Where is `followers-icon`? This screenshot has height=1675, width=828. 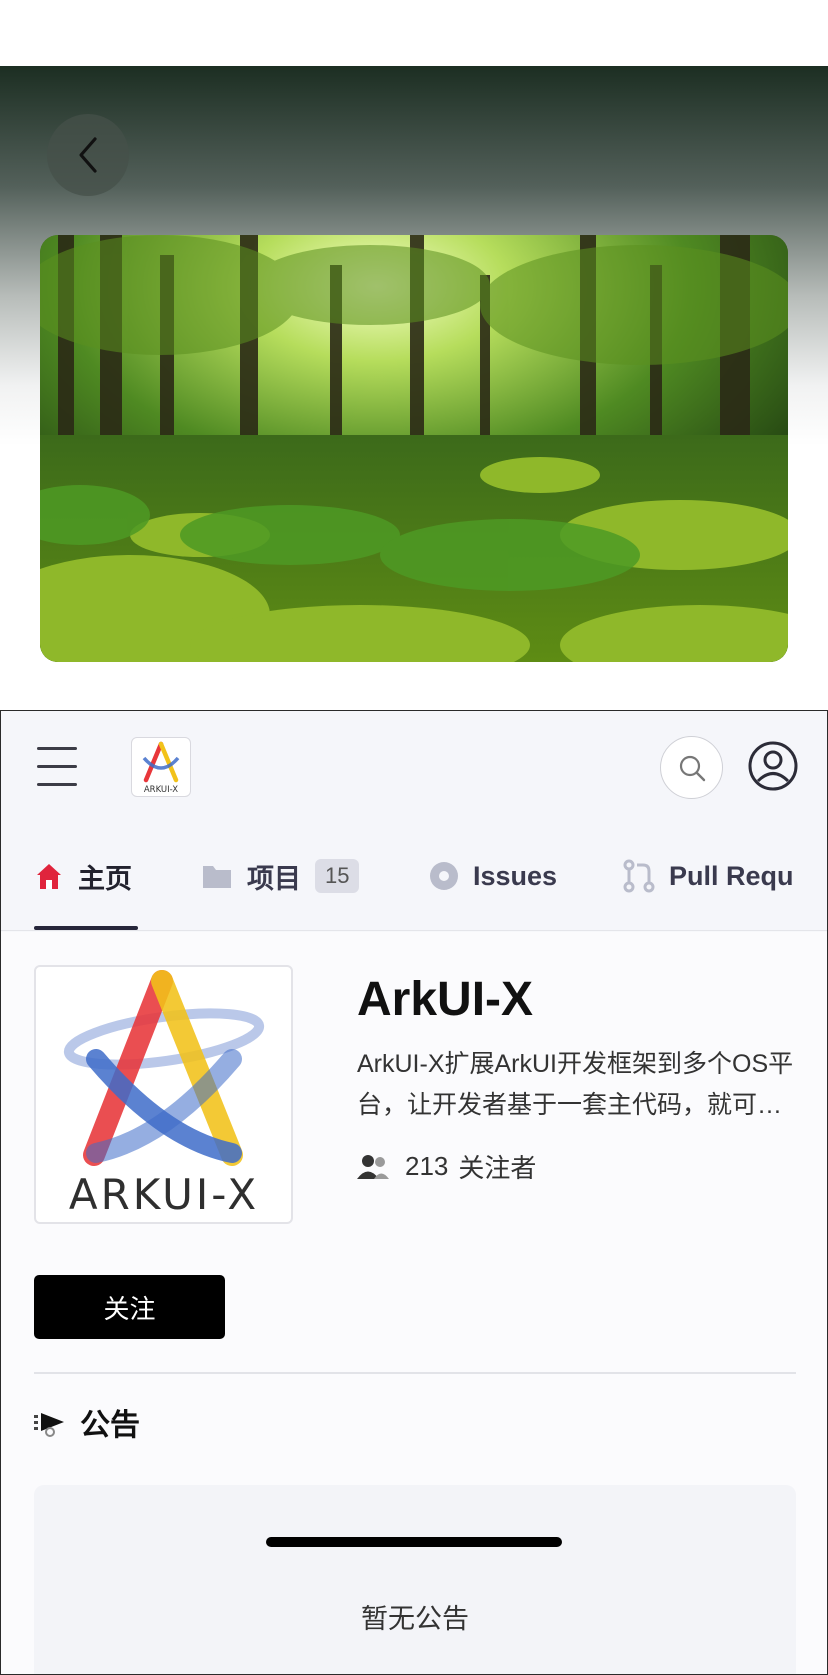 followers-icon is located at coordinates (373, 1166).